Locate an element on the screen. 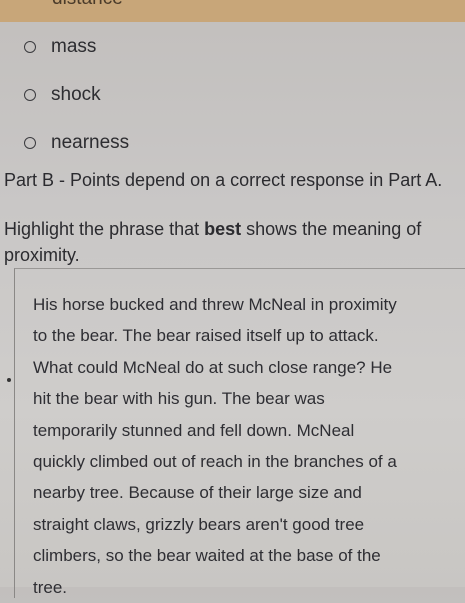 The height and width of the screenshot is (603, 465). previous-option-band: distance is located at coordinates (232, 11).